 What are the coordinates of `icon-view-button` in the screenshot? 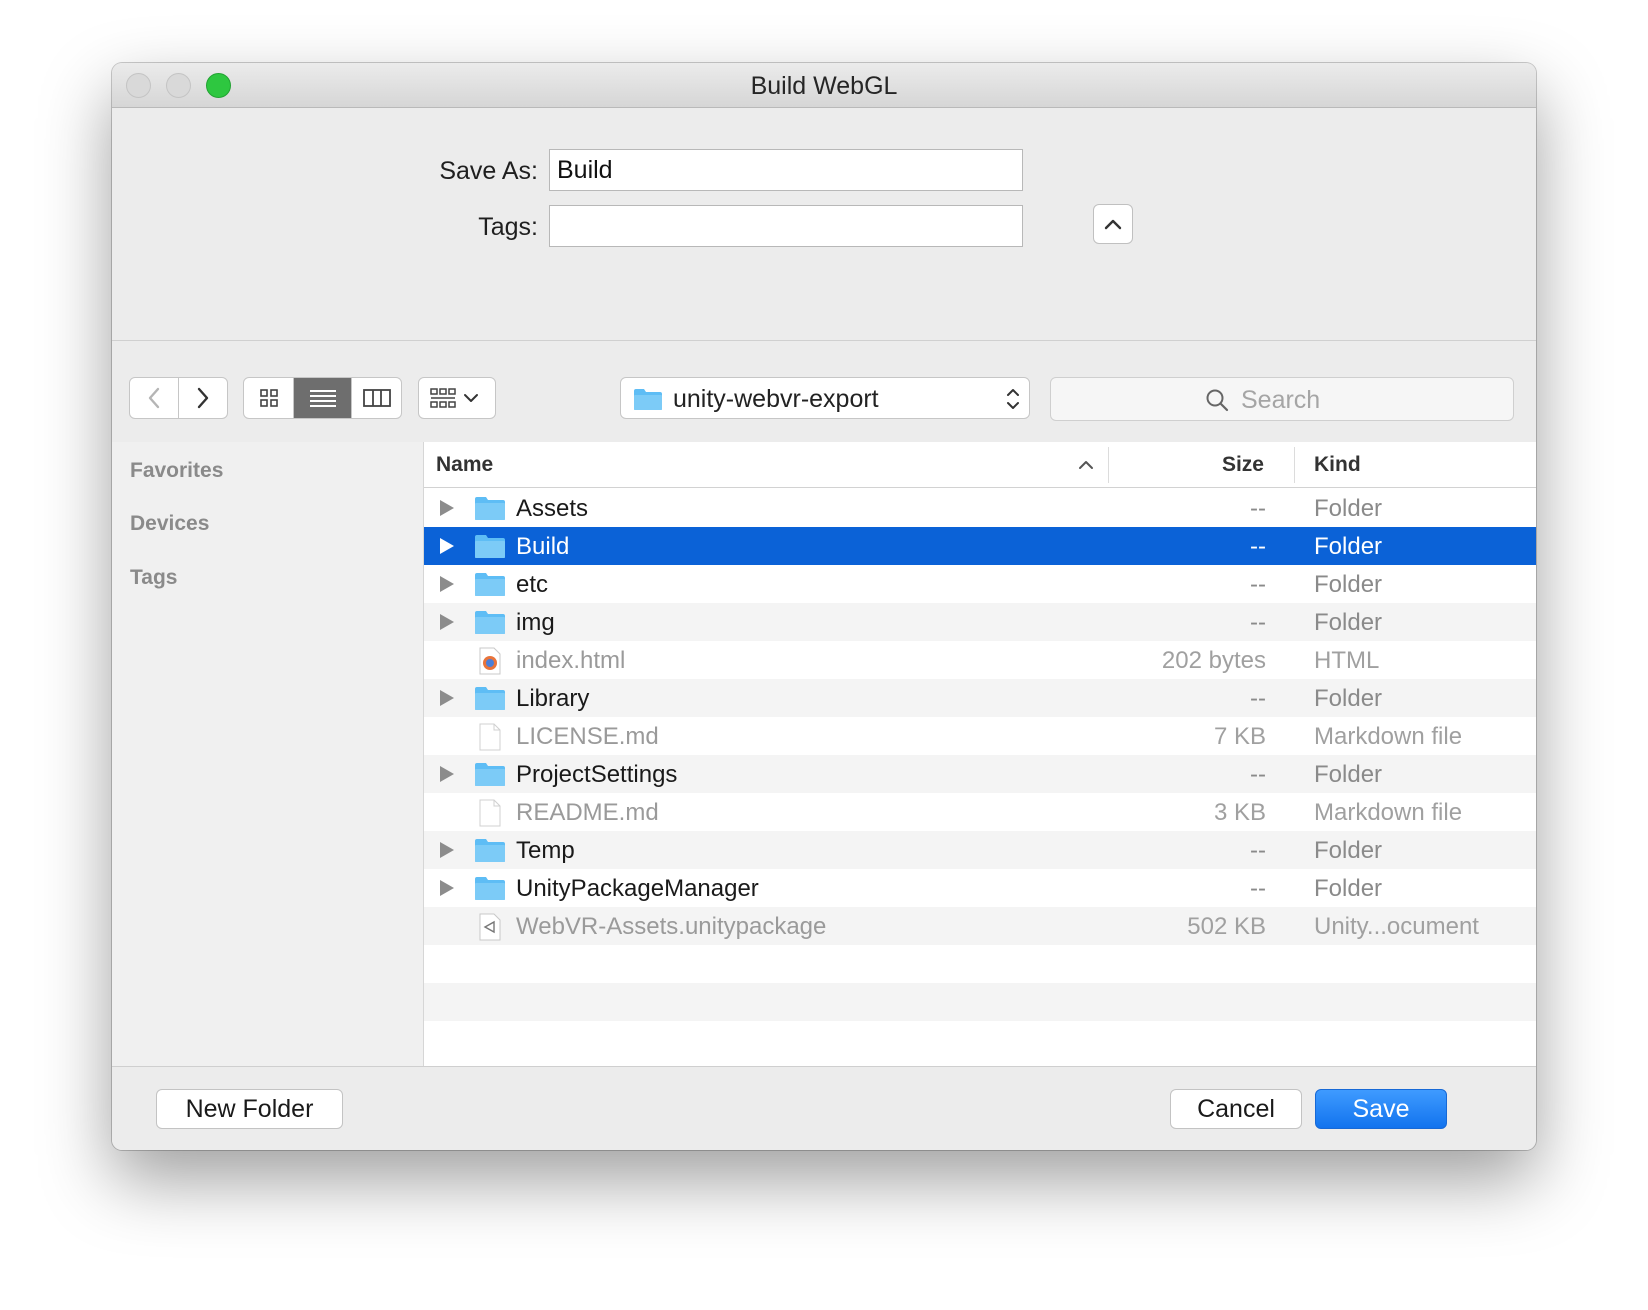 It's located at (269, 398).